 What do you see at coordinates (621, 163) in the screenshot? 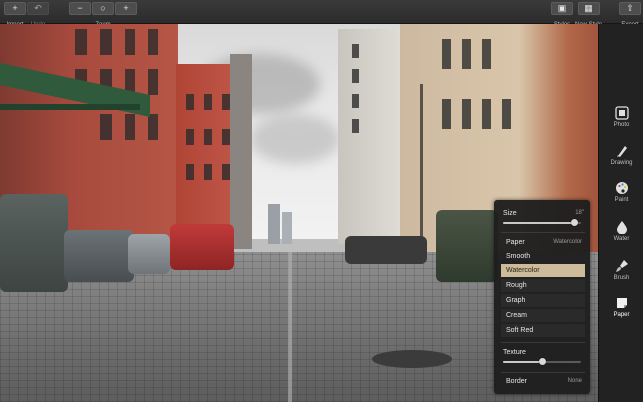
I see `tool-drawing-label: Drawing` at bounding box center [621, 163].